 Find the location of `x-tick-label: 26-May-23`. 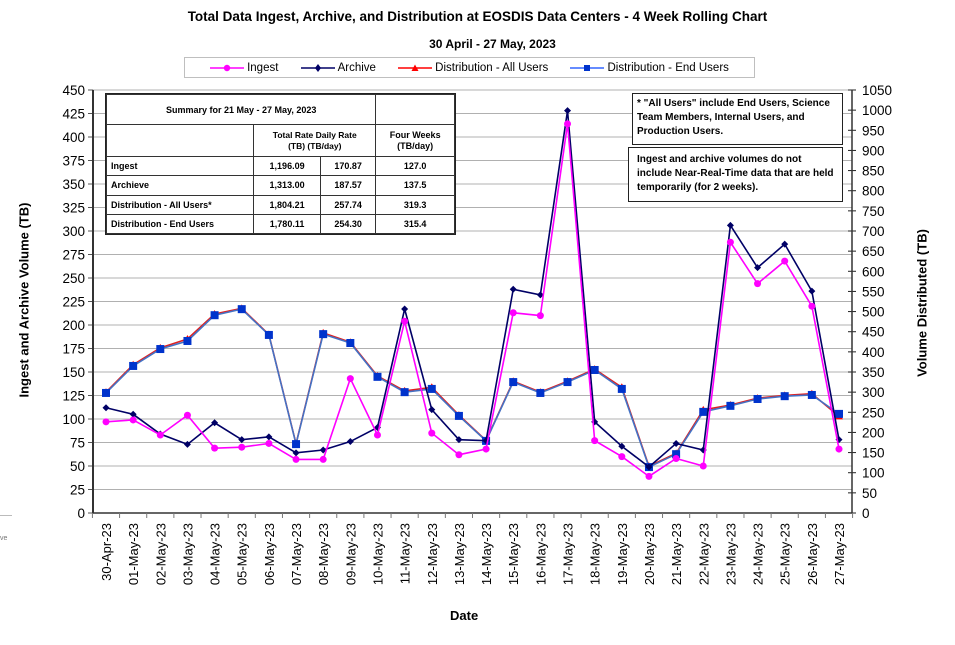

x-tick-label: 26-May-23 is located at coordinates (812, 554).